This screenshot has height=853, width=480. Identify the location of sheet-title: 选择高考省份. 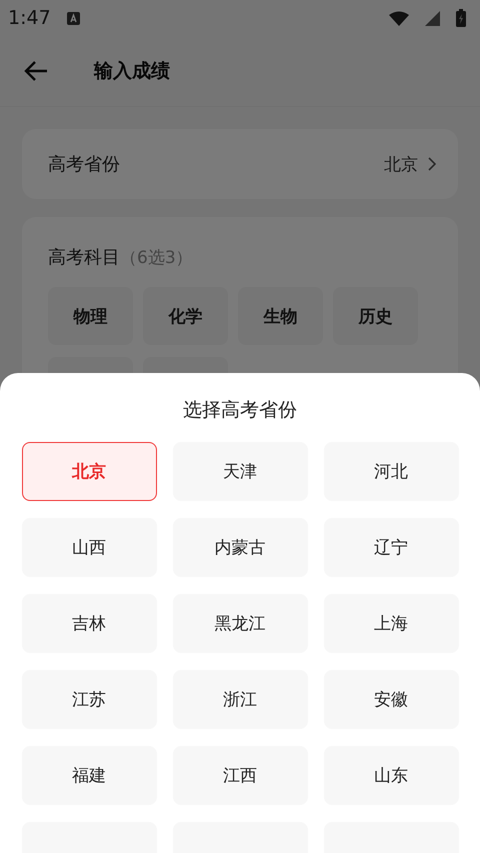
(240, 410).